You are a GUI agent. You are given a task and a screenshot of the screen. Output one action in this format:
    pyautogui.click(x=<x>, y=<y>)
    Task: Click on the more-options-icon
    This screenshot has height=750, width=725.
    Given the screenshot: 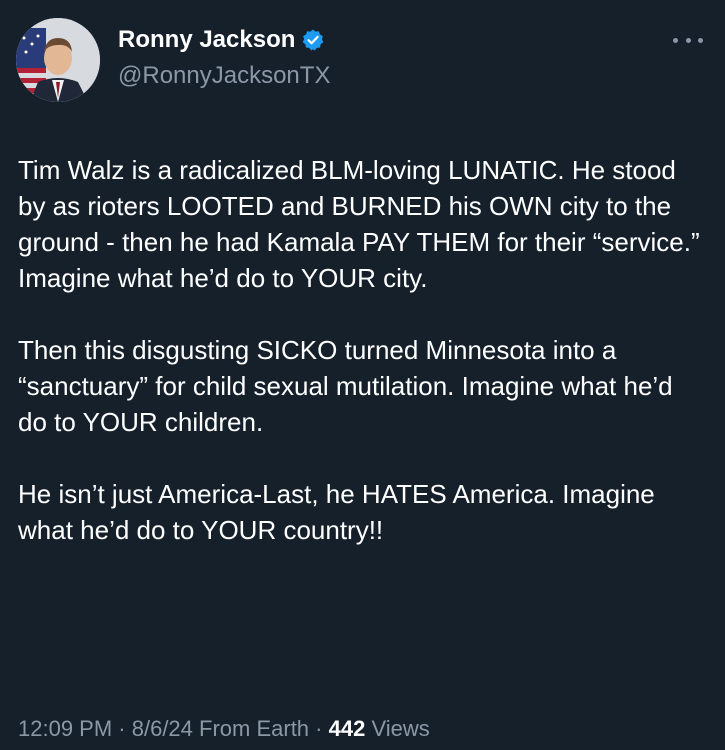 What is the action you would take?
    pyautogui.click(x=688, y=40)
    